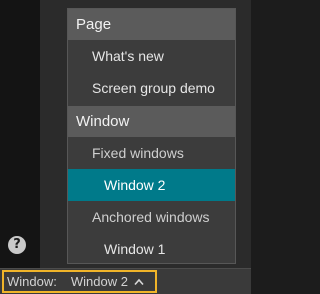 This screenshot has height=294, width=320. I want to click on menu-header-page: Page, so click(151, 24).